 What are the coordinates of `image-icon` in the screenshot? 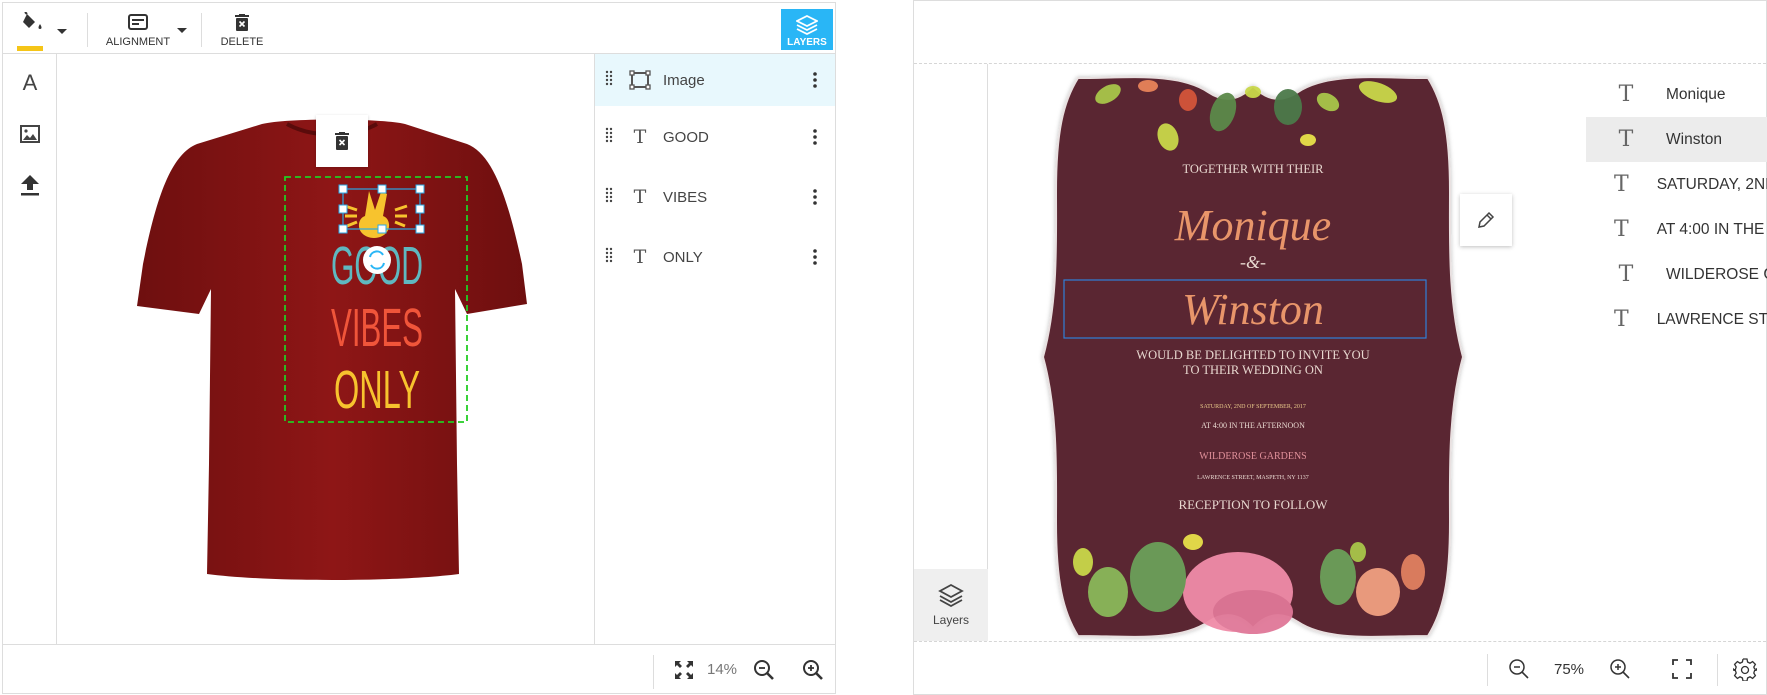 It's located at (30, 134).